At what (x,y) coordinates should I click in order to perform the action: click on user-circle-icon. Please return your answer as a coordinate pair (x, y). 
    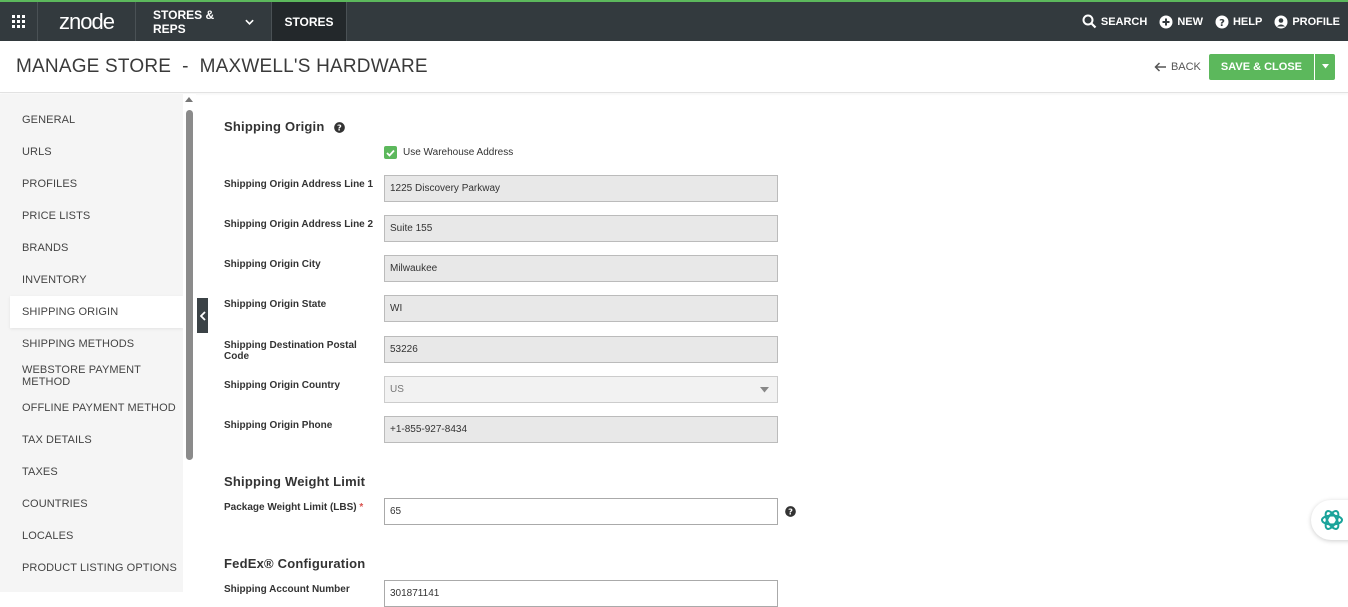
    Looking at the image, I should click on (1281, 21).